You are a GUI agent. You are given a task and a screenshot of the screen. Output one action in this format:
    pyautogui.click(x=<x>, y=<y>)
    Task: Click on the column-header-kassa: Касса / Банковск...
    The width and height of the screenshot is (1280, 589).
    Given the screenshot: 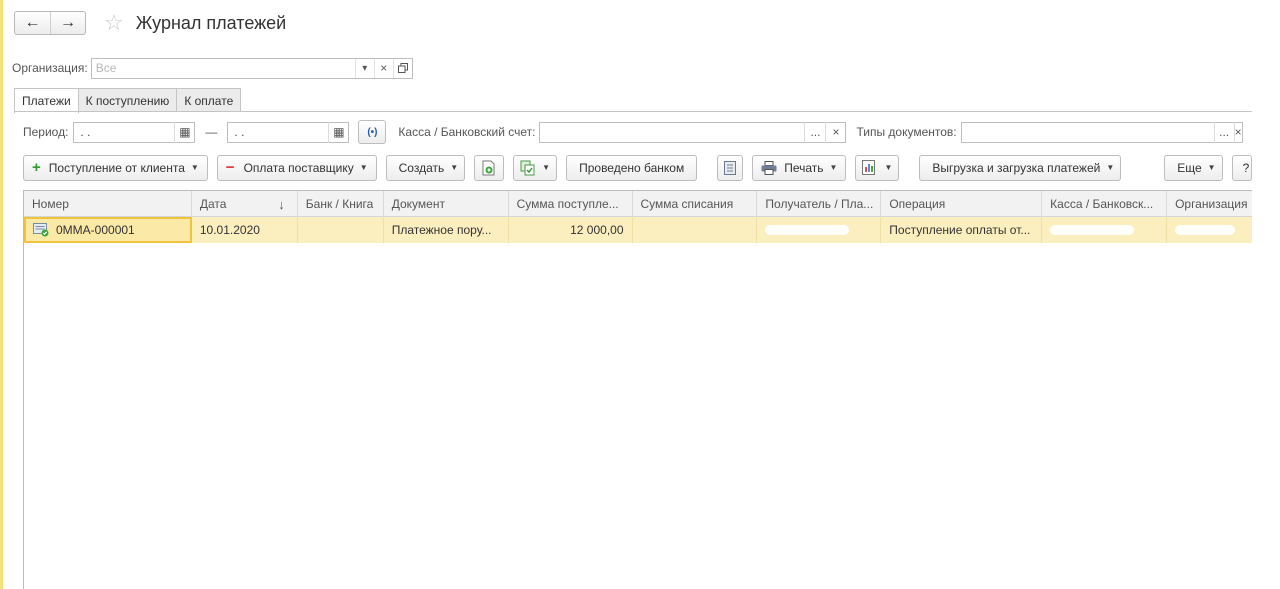 What is the action you would take?
    pyautogui.click(x=1105, y=204)
    